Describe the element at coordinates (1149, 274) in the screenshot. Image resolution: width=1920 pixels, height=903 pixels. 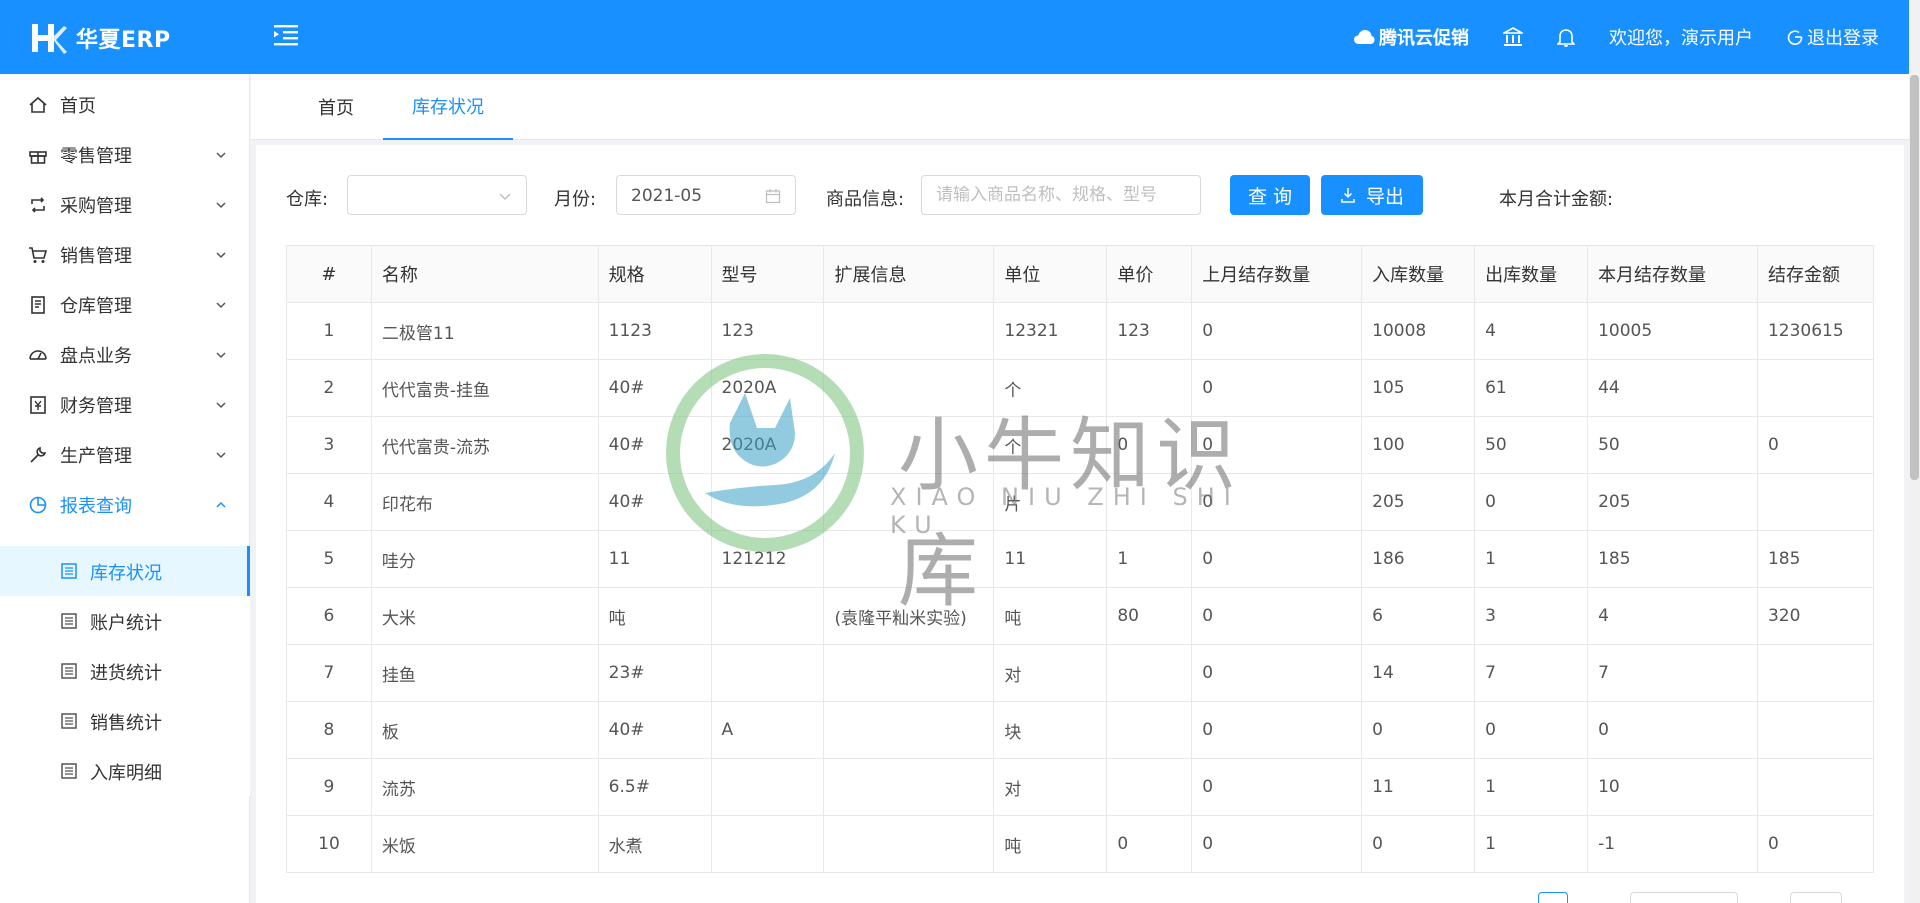
I see `column-header: 单价` at that location.